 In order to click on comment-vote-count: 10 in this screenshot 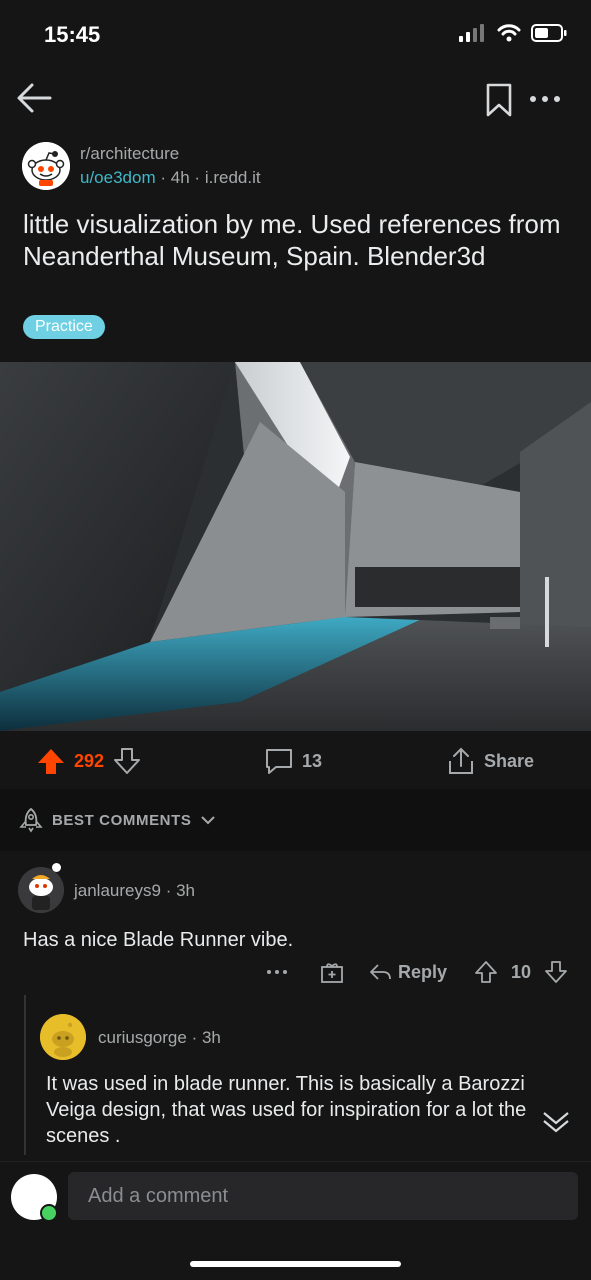, I will do `click(521, 971)`.